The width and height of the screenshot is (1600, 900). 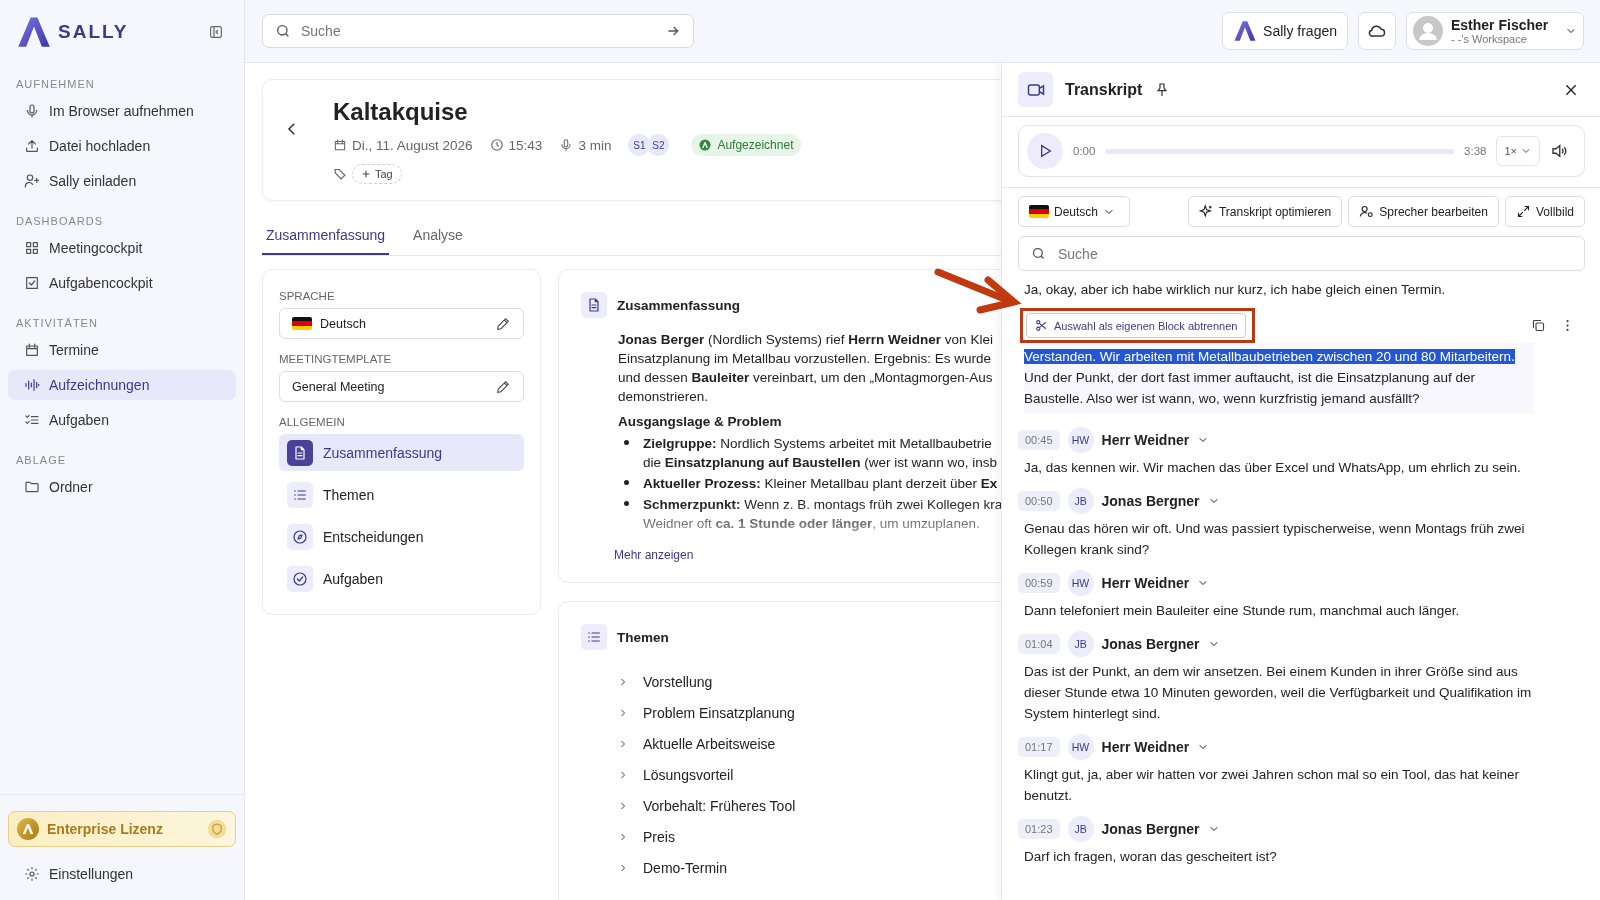 I want to click on transcript-text: Klingt gut, ja, aber wir hatten vor zwei Jahren schon mal so ein Tool, das hat keiner benutzt., so click(x=1272, y=785).